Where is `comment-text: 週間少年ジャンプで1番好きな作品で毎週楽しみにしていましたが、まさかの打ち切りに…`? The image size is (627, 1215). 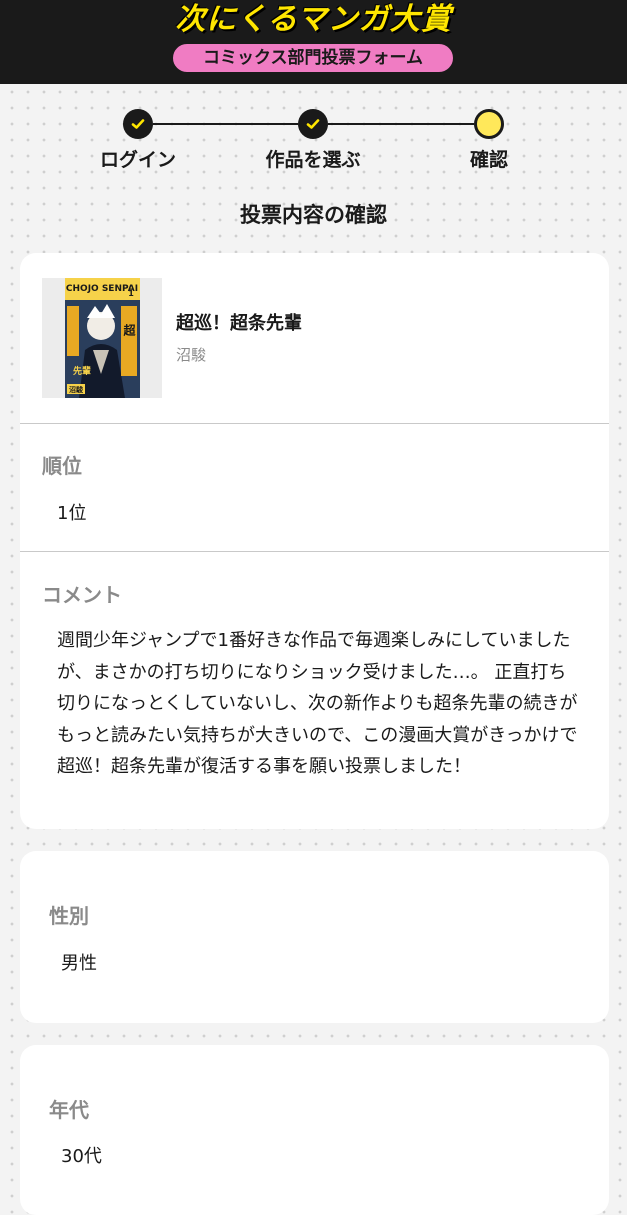 comment-text: 週間少年ジャンプで1番好きな作品で毎週楽しみにしていましたが、まさかの打ち切りに… is located at coordinates (317, 703).